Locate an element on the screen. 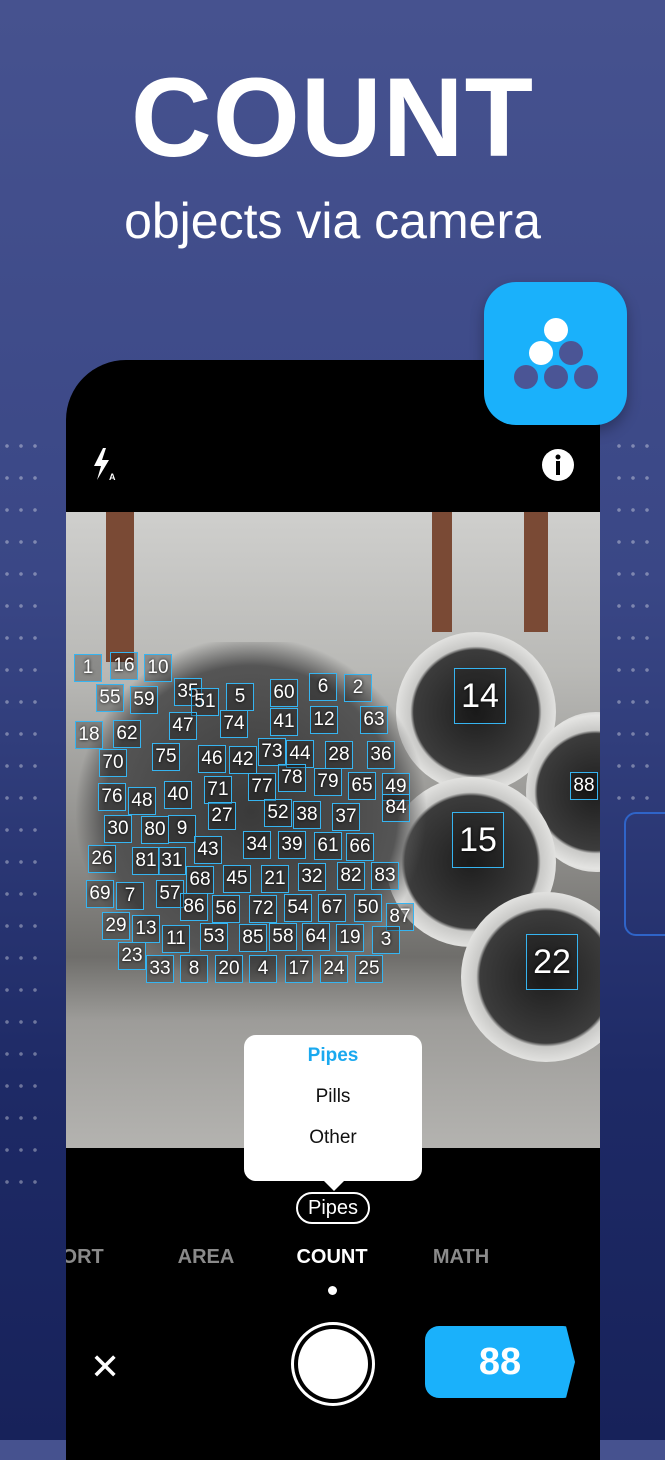  mode-report: PORT is located at coordinates (85, 1257).